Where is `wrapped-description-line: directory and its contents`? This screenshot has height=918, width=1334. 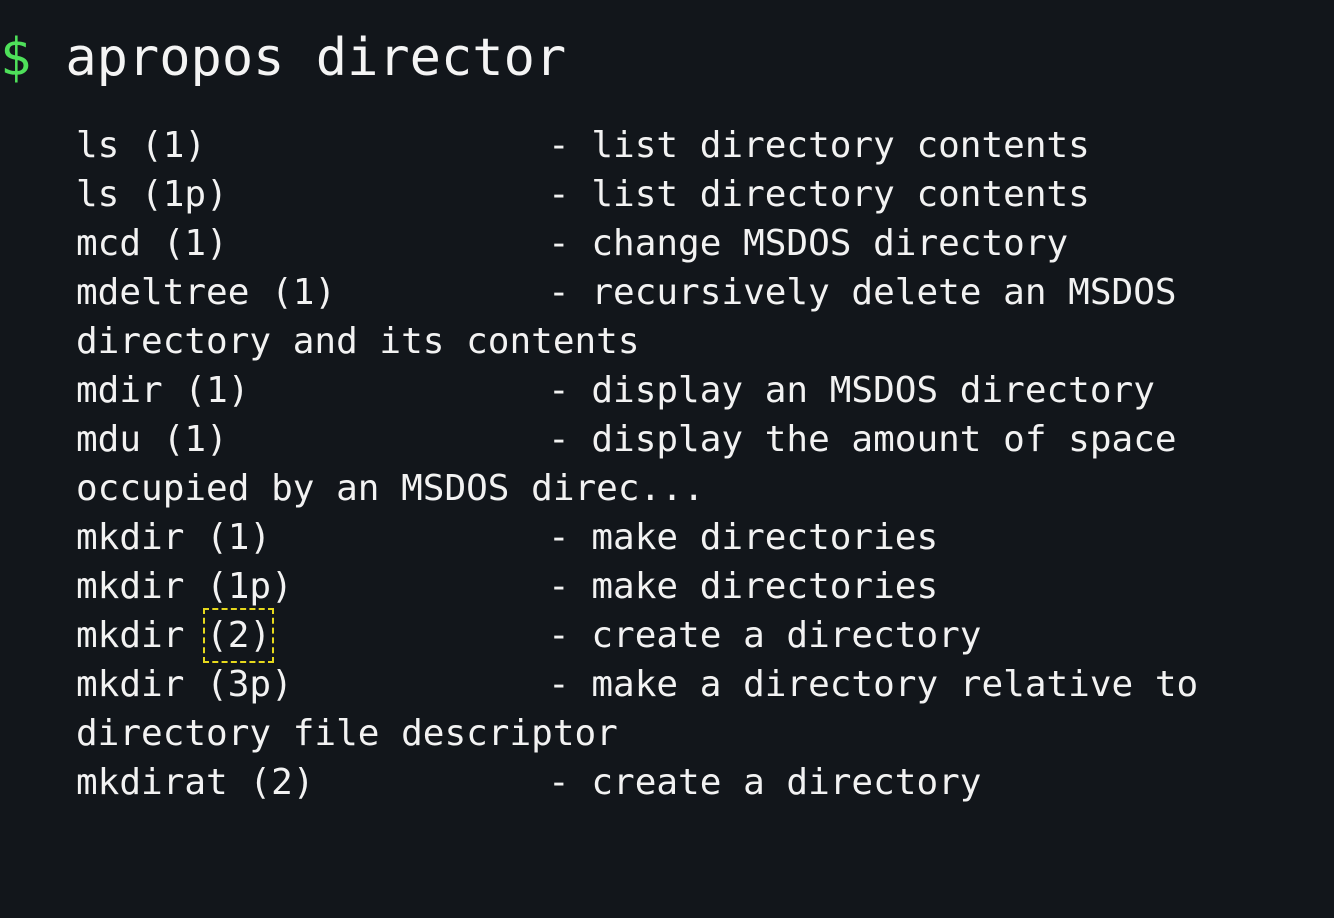 wrapped-description-line: directory and its contents is located at coordinates (696, 341).